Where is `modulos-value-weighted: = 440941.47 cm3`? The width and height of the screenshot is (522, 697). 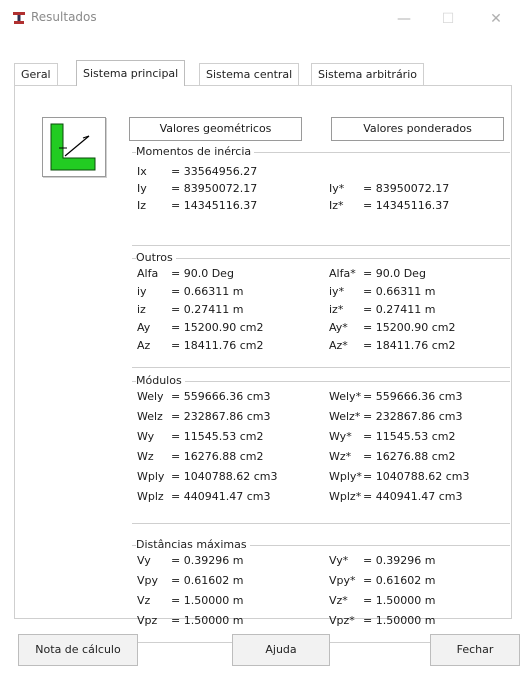 modulos-value-weighted: = 440941.47 cm3 is located at coordinates (413, 496).